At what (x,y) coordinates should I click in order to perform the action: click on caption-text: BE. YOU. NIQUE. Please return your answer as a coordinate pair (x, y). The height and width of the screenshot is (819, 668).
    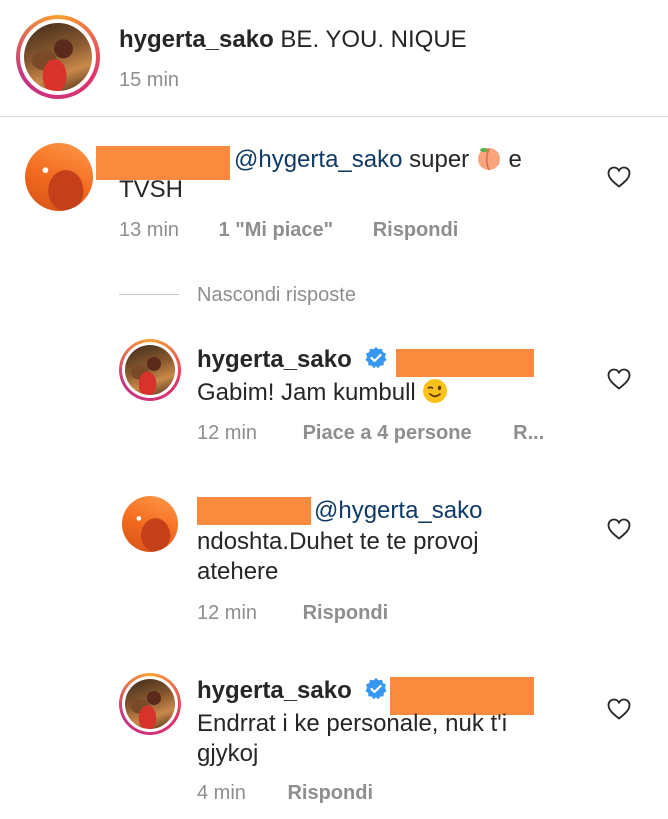
    Looking at the image, I should click on (373, 39).